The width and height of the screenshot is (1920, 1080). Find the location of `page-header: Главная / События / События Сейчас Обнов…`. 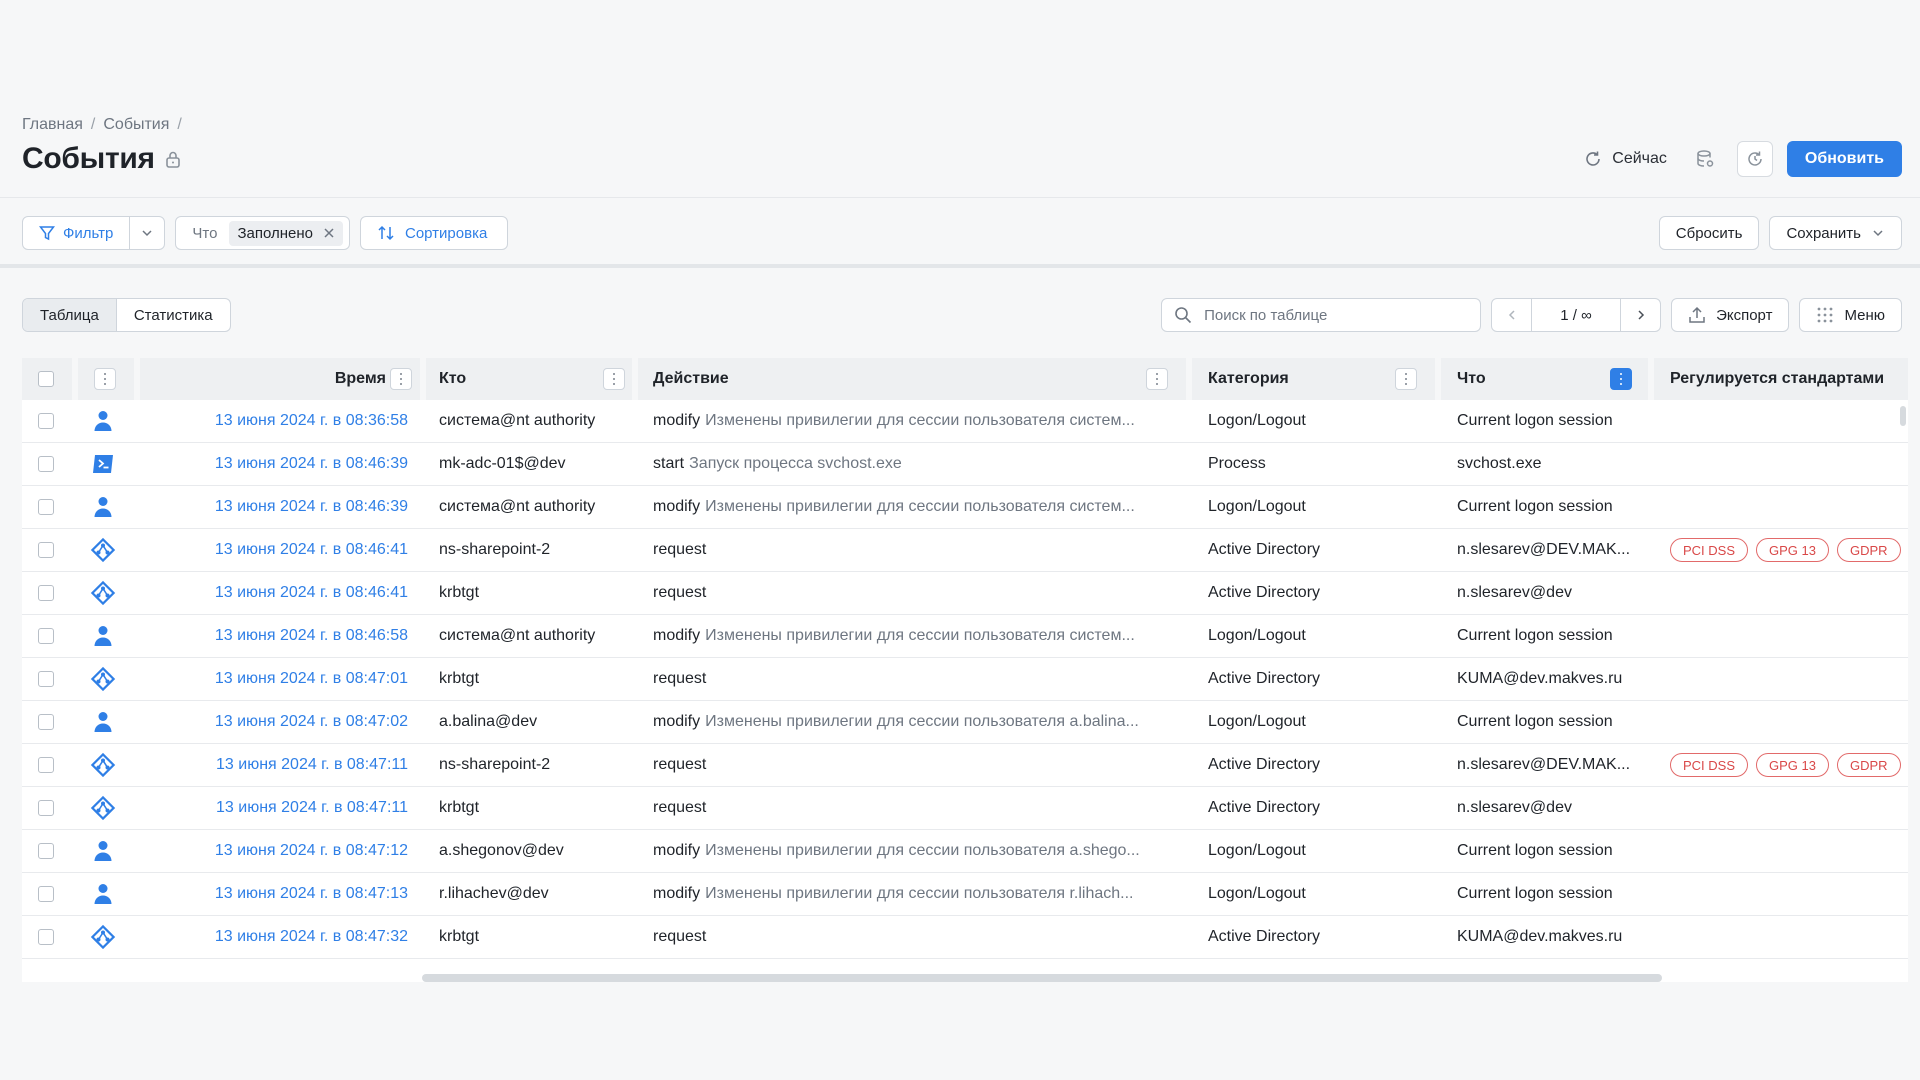

page-header: Главная / События / События Сейчас Обнов… is located at coordinates (960, 148).